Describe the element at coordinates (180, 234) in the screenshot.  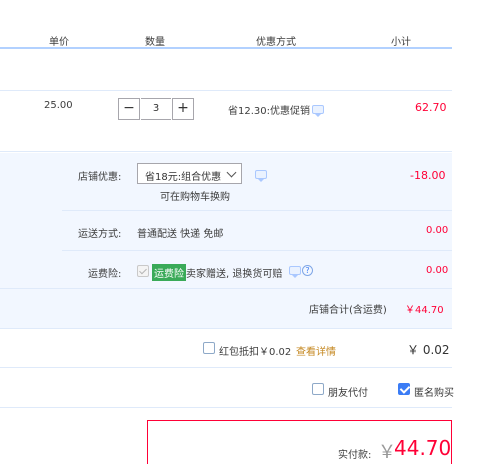
I see `shipping-value: 普通配送 快递 免邮` at that location.